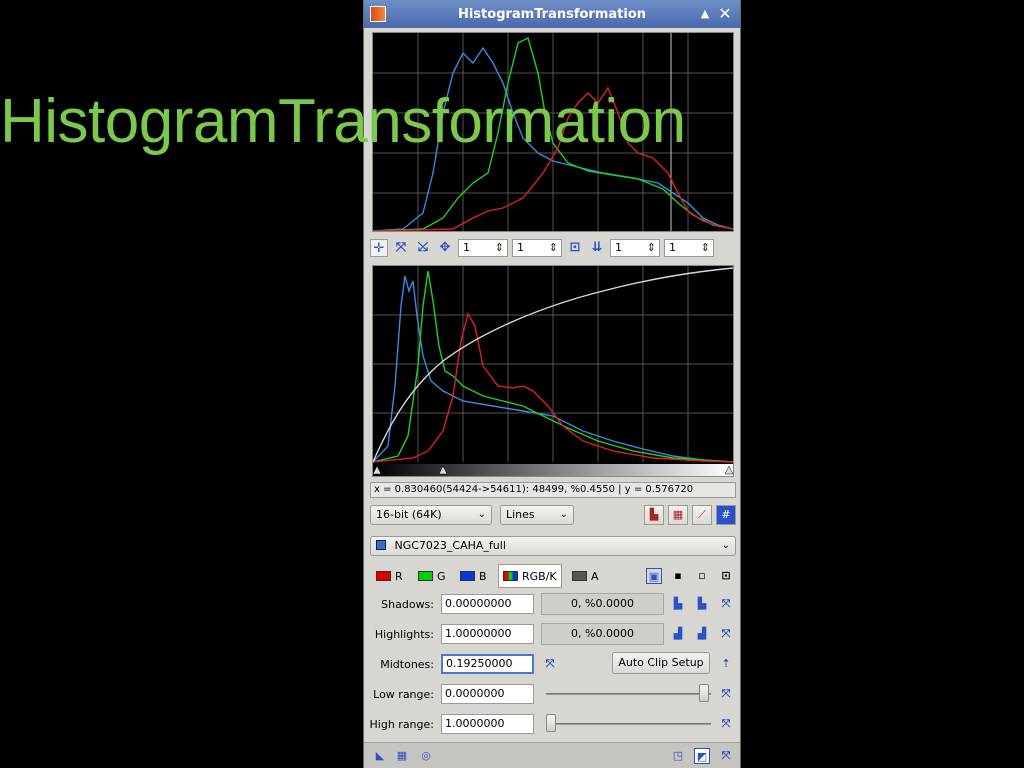 This screenshot has width=1024, height=768. I want to click on highlights-input: 1.00000000, so click(487, 634).